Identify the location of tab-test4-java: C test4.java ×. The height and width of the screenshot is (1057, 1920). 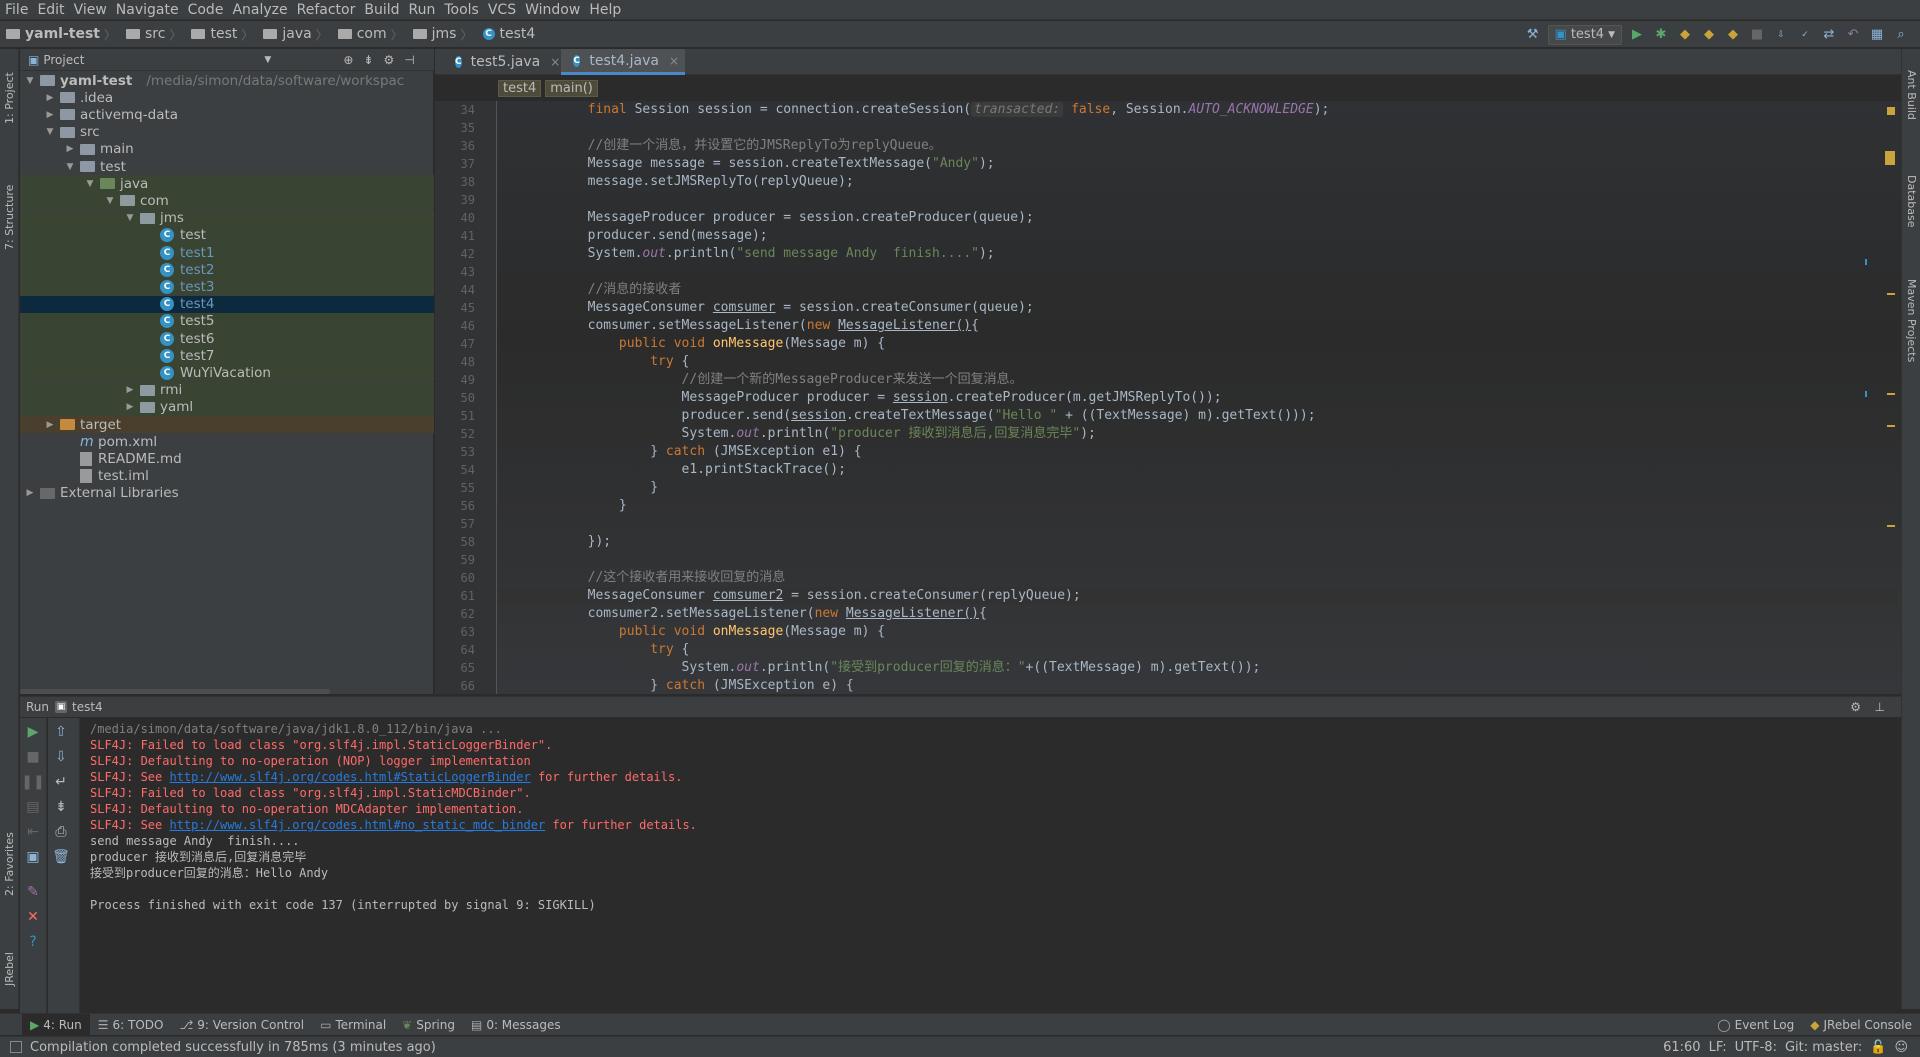
(623, 62).